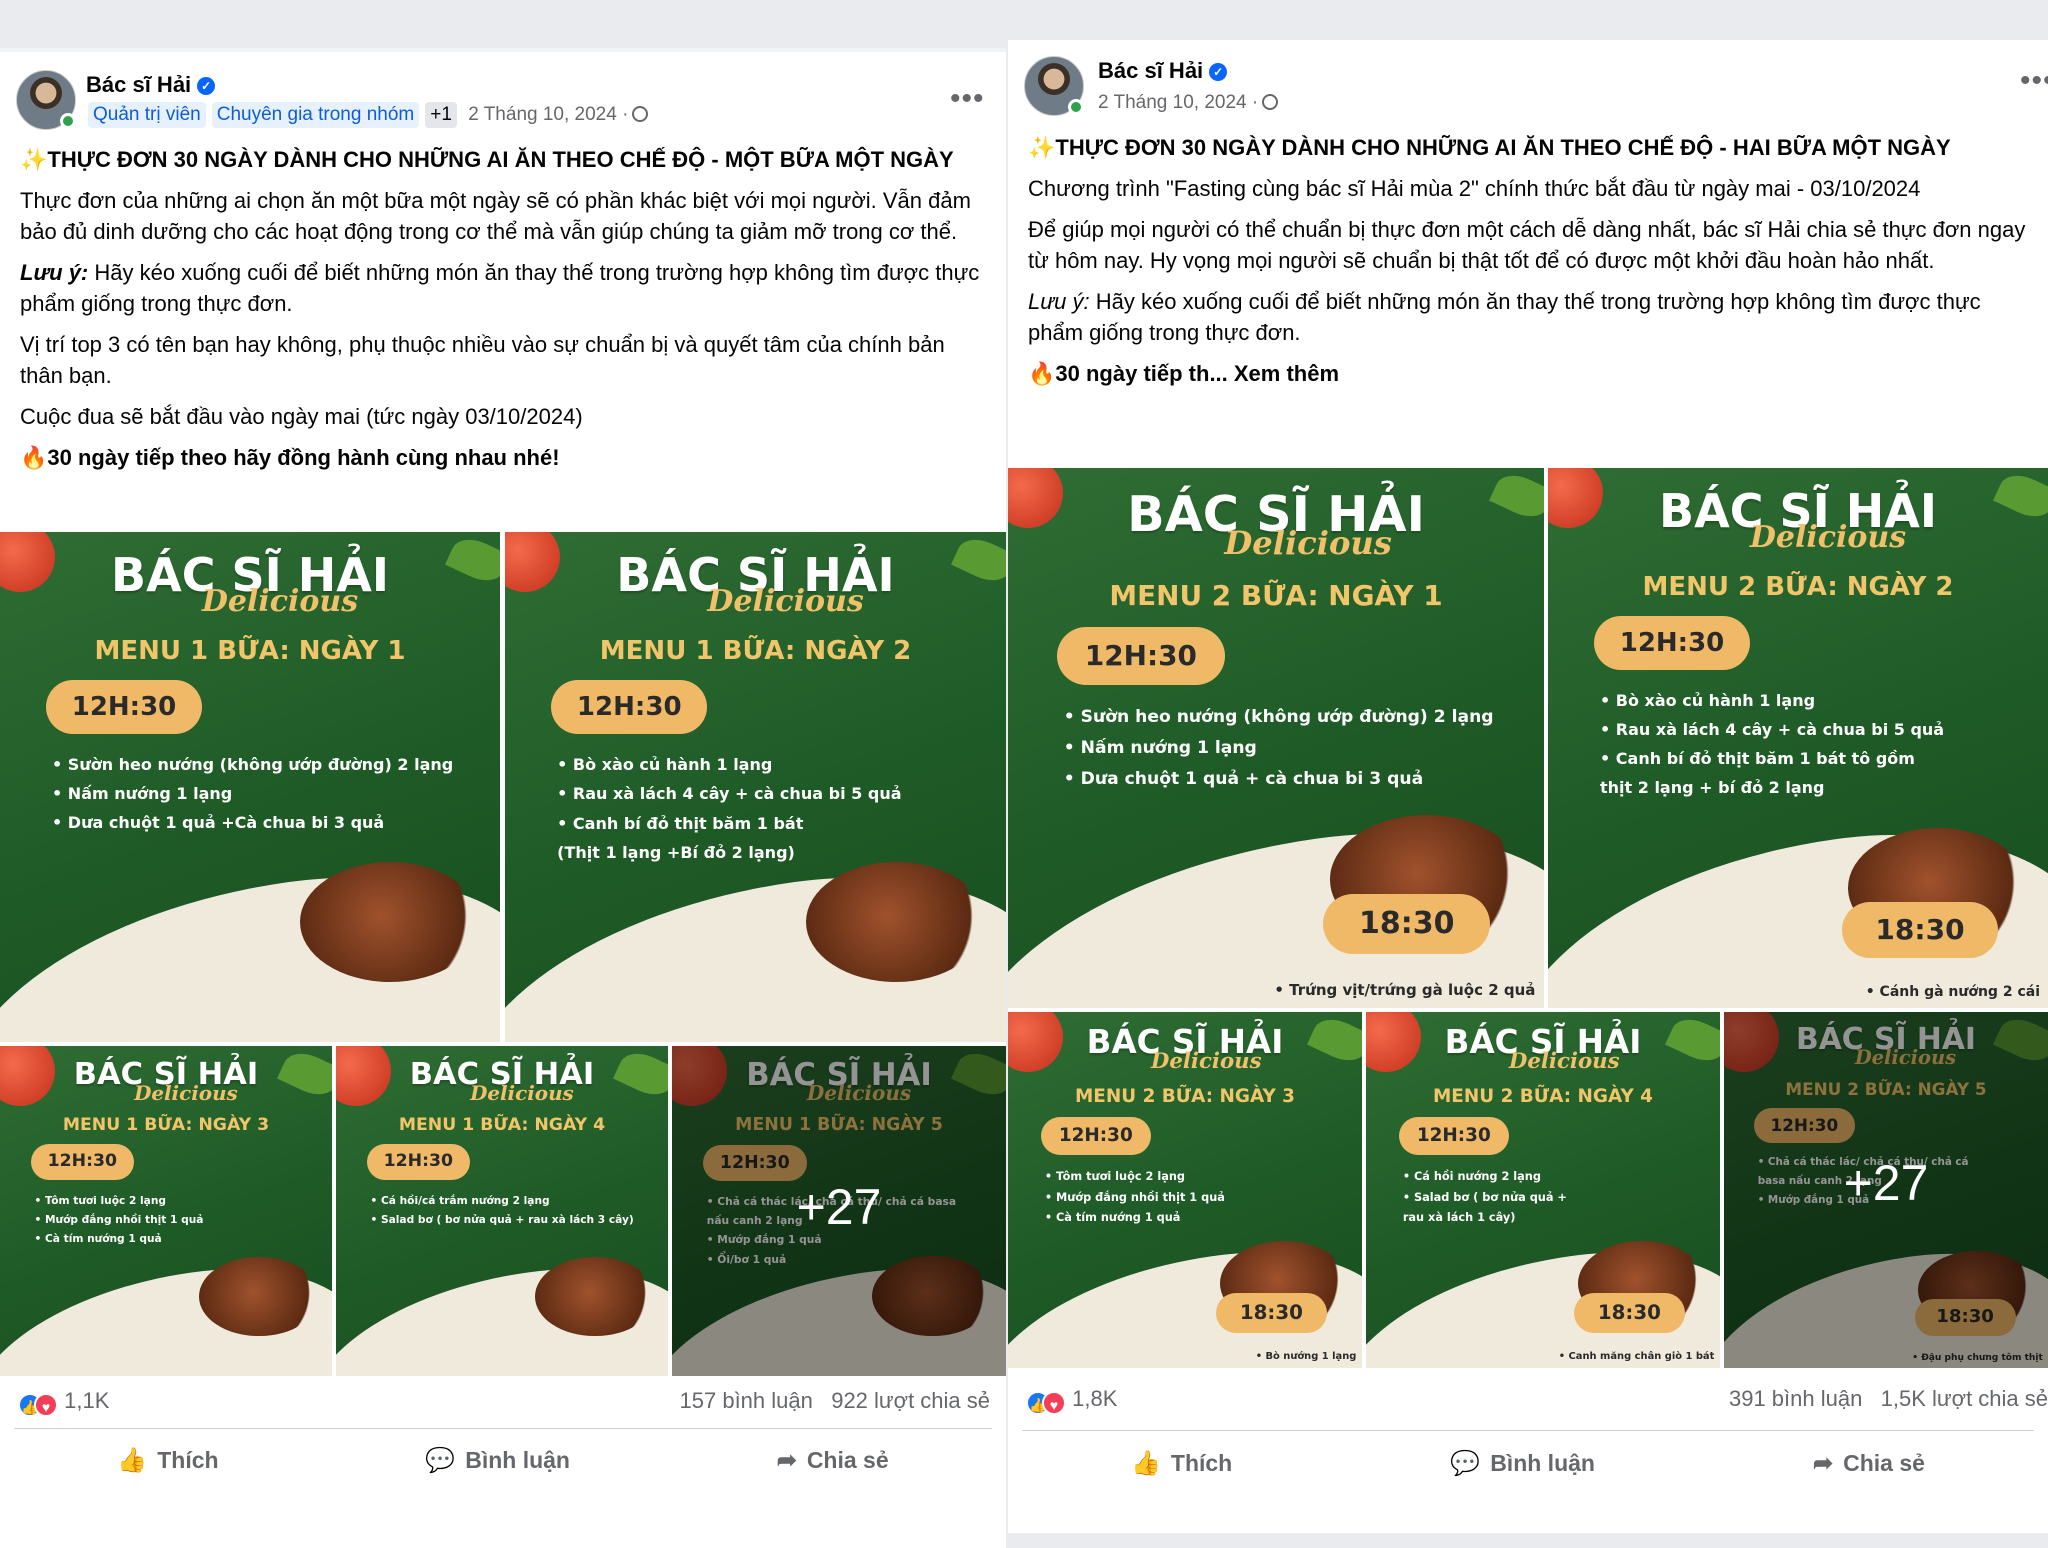 The height and width of the screenshot is (1548, 2048). I want to click on menu-day-heading: MENU 2 BỮA: NGÀY 4, so click(1543, 1096).